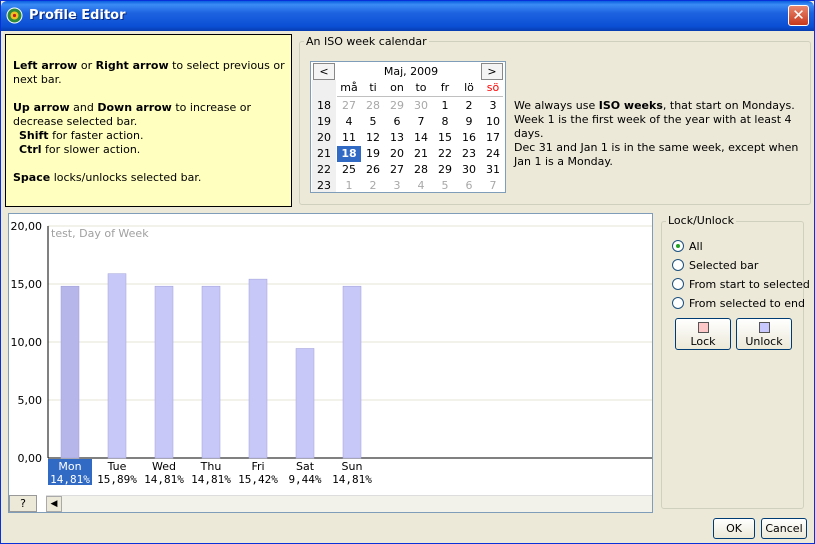  I want to click on calendar-next-button: >, so click(492, 71).